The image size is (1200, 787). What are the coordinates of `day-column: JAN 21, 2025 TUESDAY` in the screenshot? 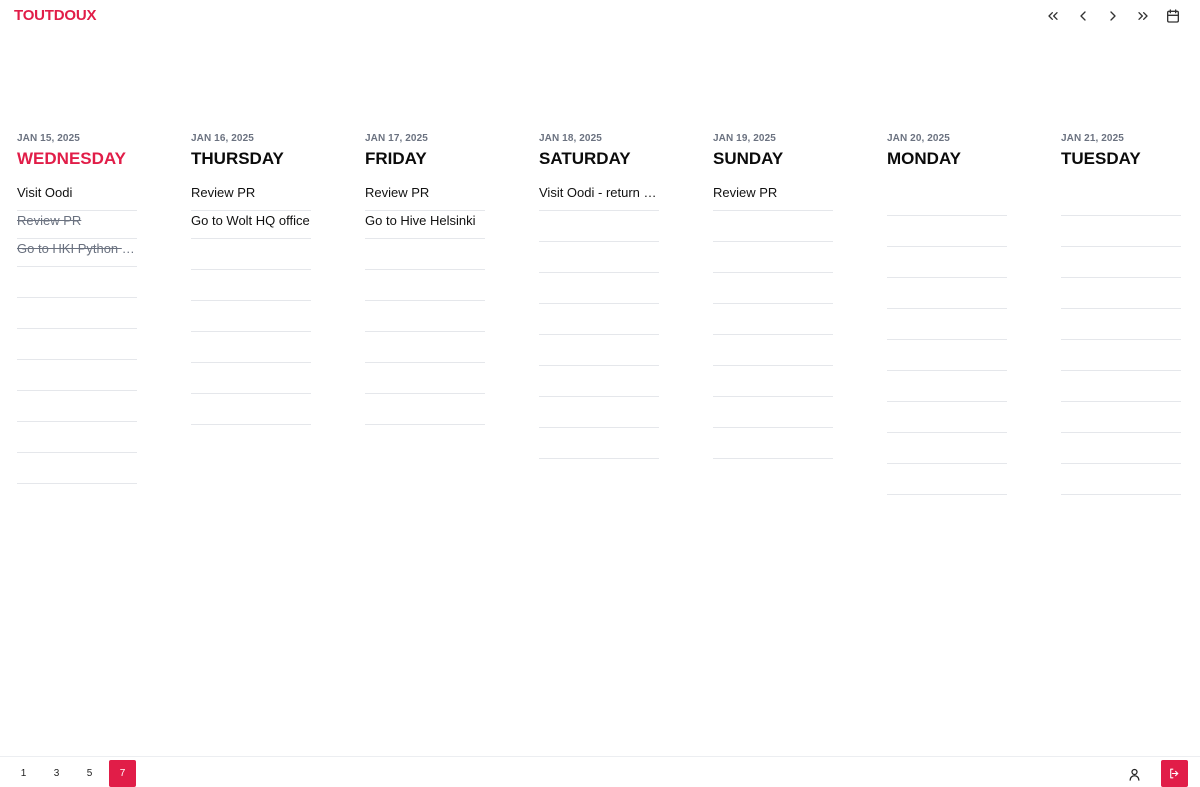 It's located at (1121, 314).